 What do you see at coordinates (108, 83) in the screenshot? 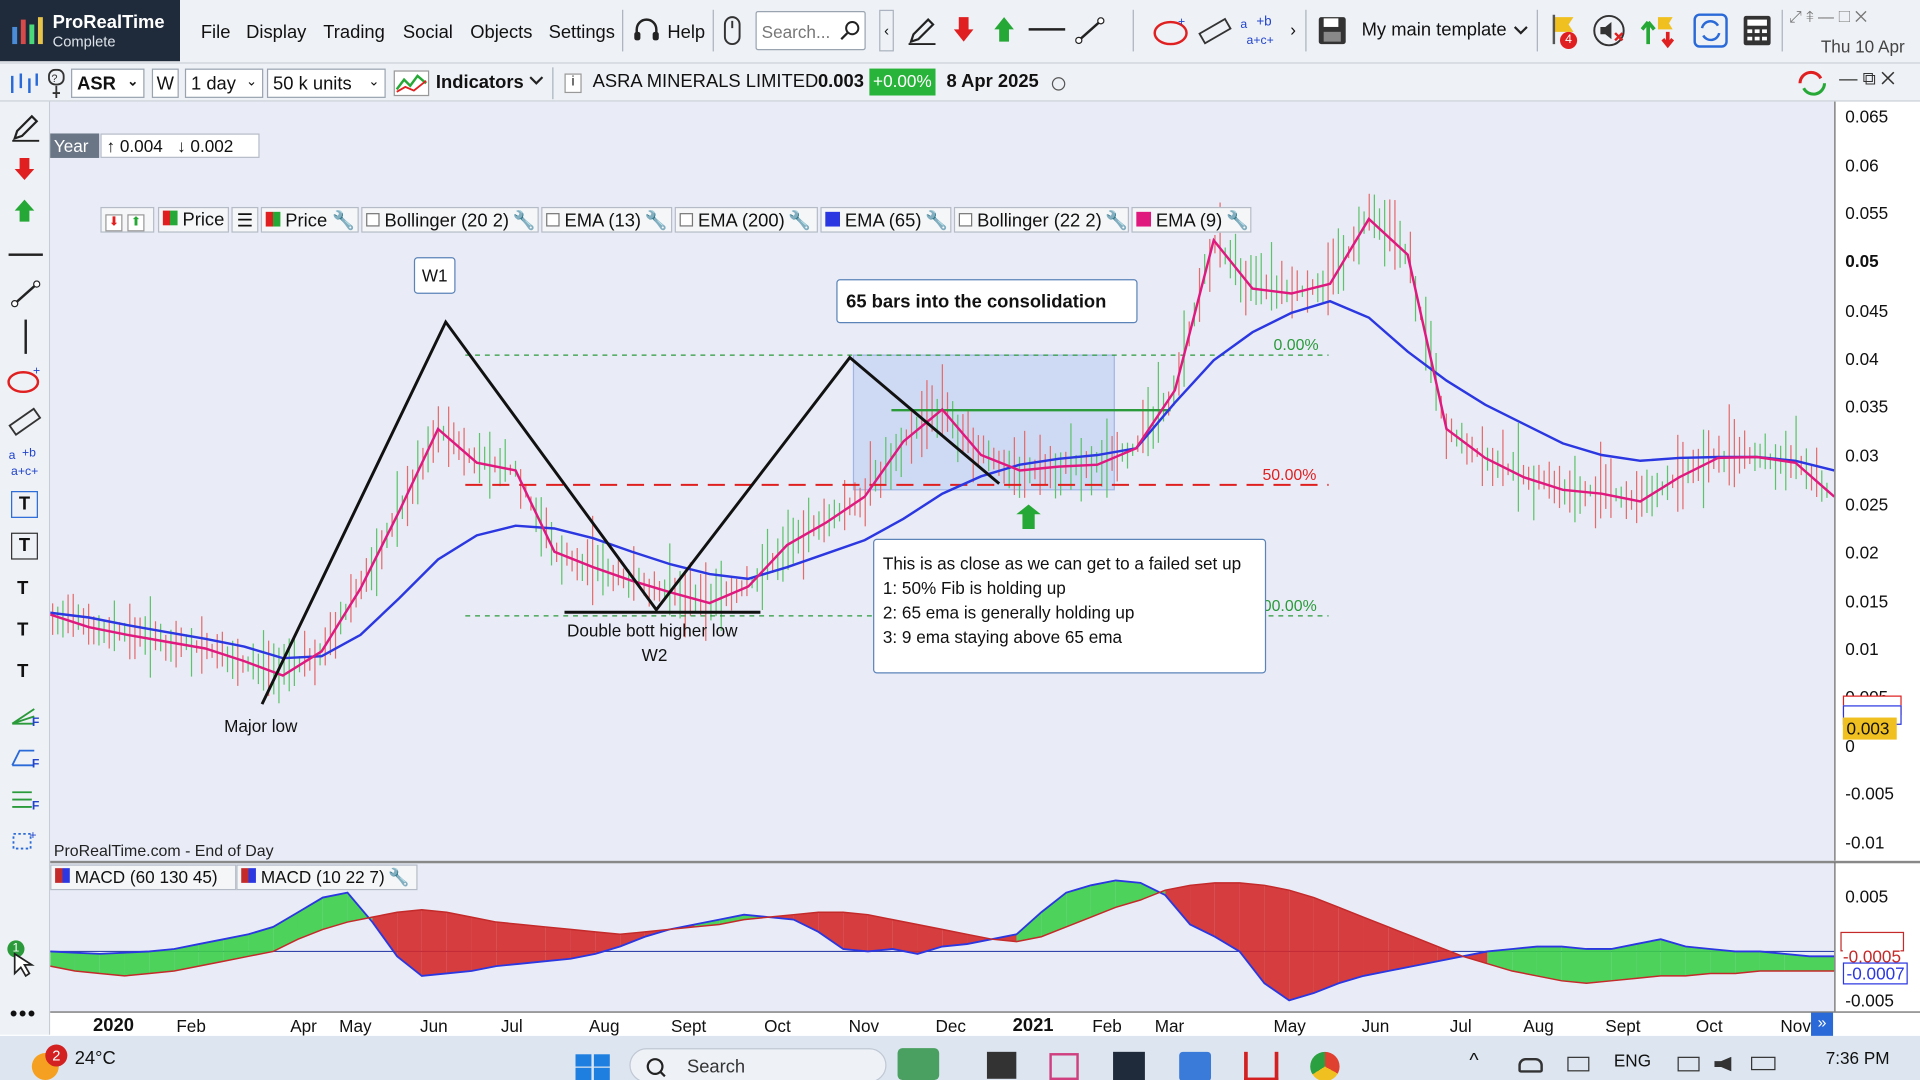
I see `symbol-selector: ASR ⌄` at bounding box center [108, 83].